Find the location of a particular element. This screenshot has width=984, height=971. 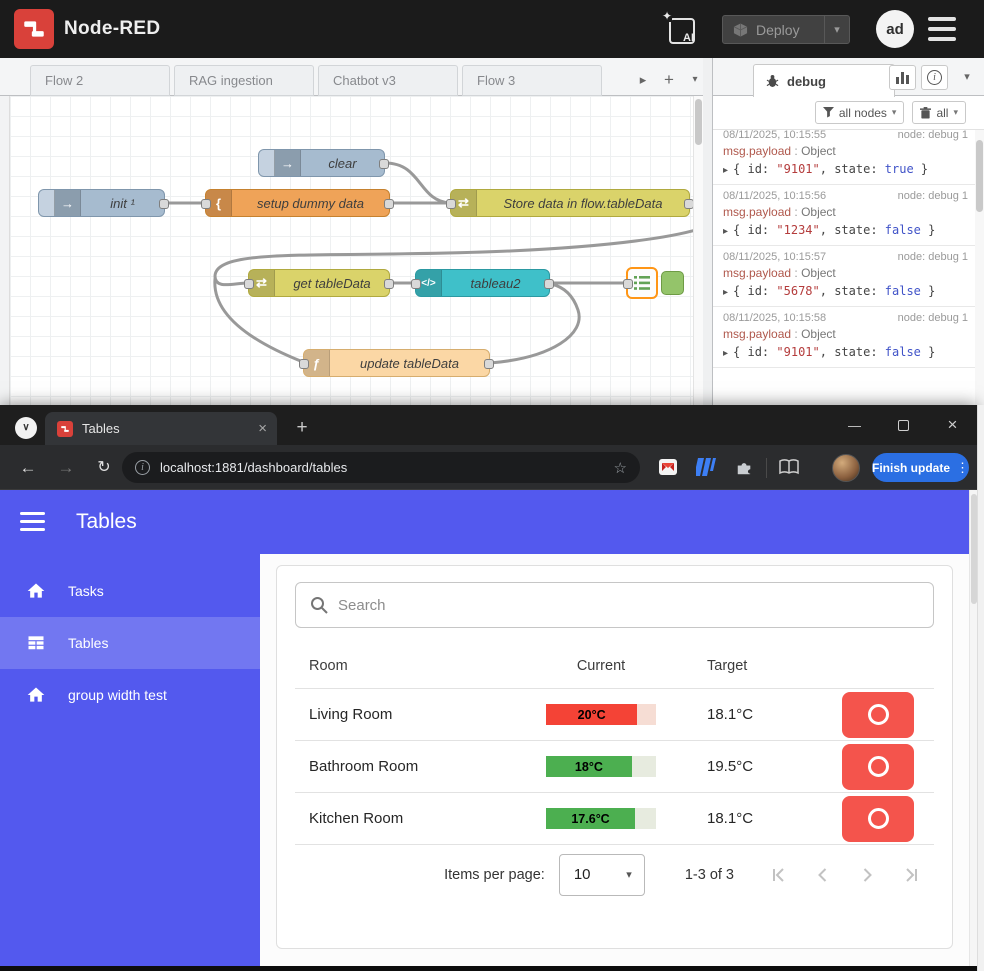

finish-update-button: Finish update ⋮ is located at coordinates (920, 467).